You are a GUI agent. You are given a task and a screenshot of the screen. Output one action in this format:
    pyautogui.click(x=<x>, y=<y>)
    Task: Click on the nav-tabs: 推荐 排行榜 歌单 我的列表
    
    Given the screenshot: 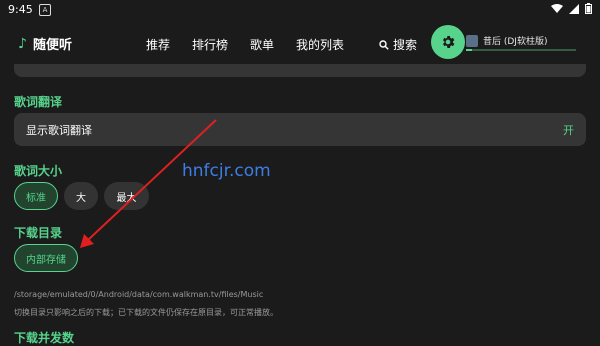 What is the action you would take?
    pyautogui.click(x=256, y=44)
    